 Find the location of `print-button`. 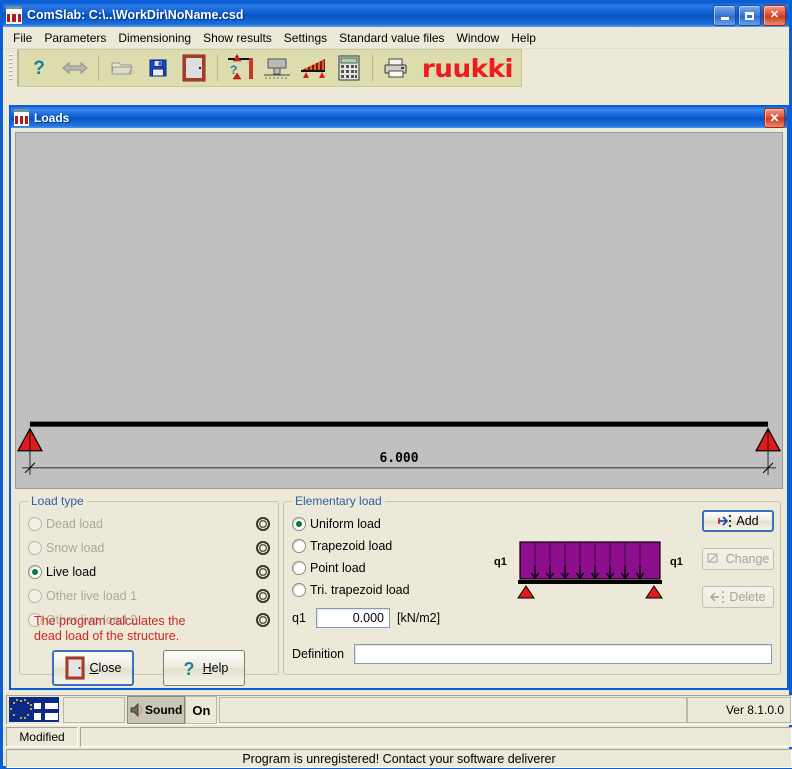

print-button is located at coordinates (396, 68).